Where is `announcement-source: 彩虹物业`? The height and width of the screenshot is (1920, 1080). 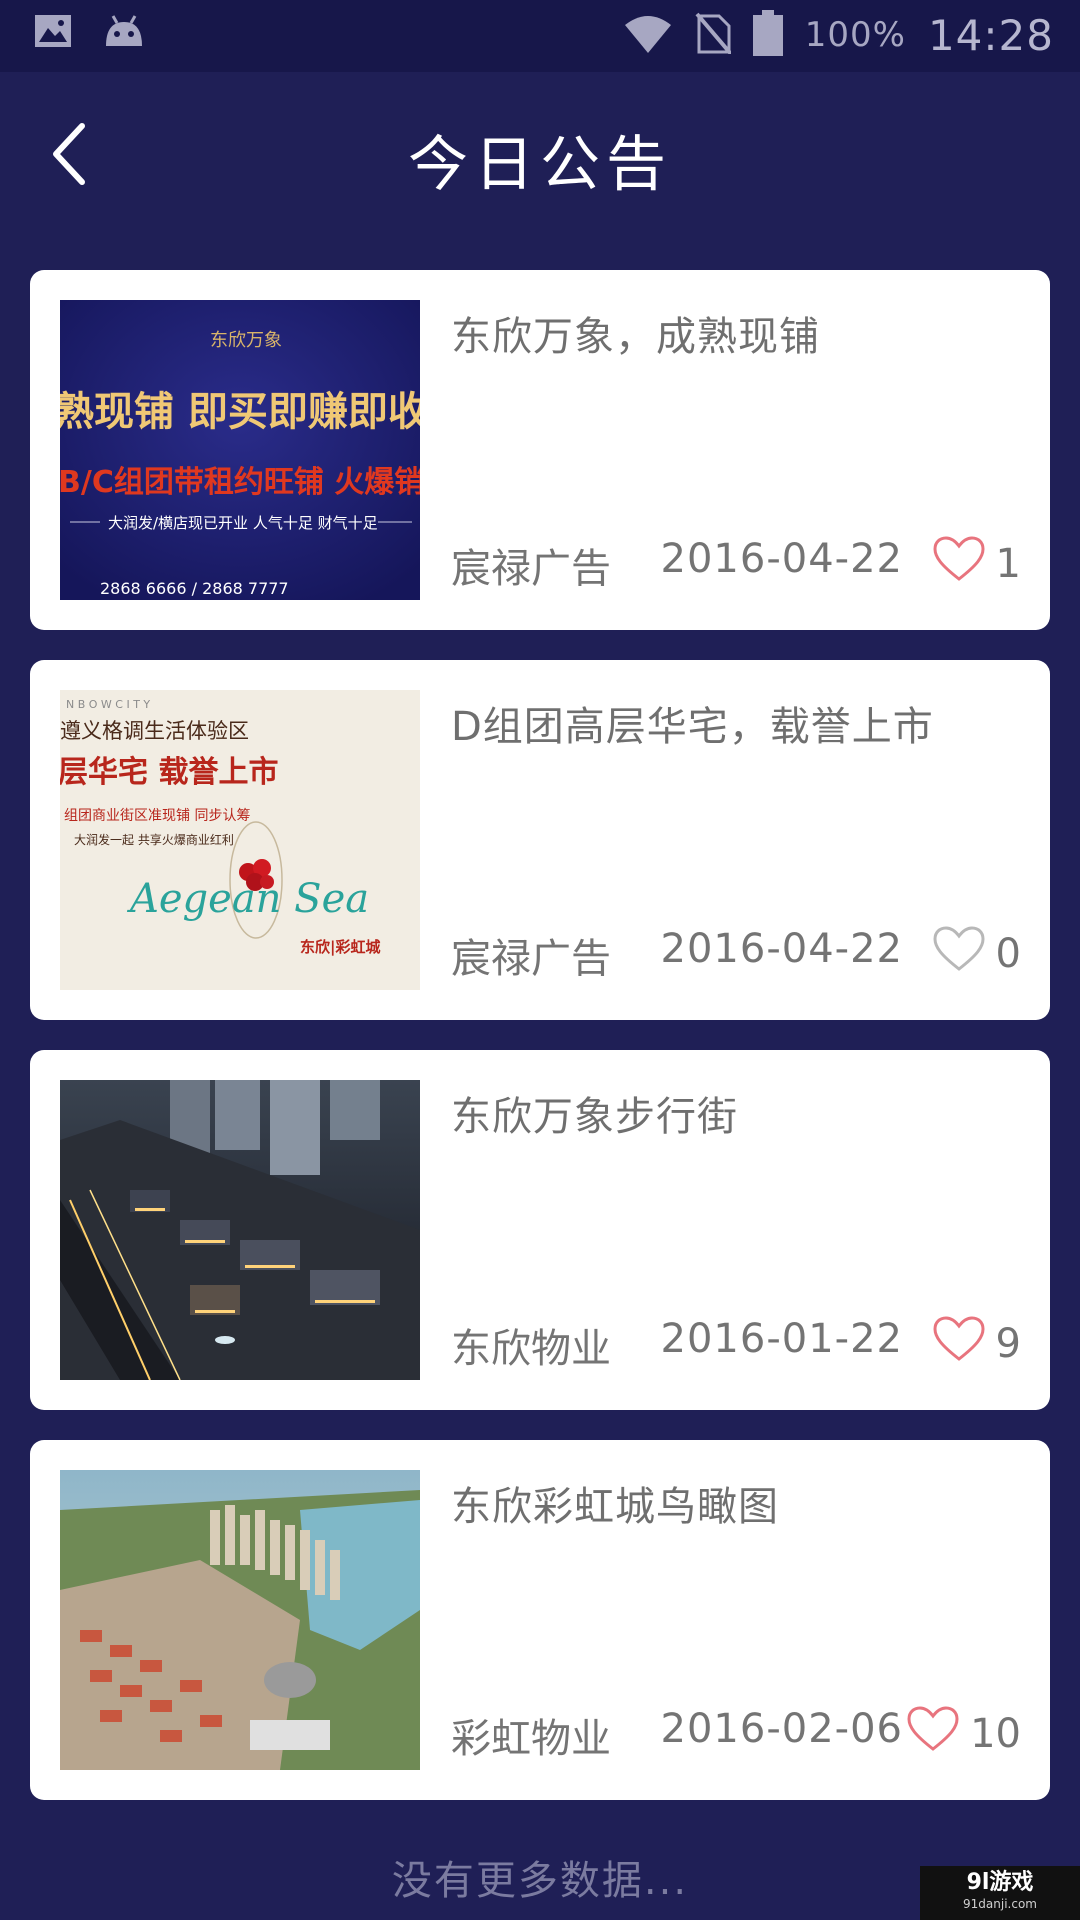
announcement-source: 彩虹物业 is located at coordinates (531, 1739).